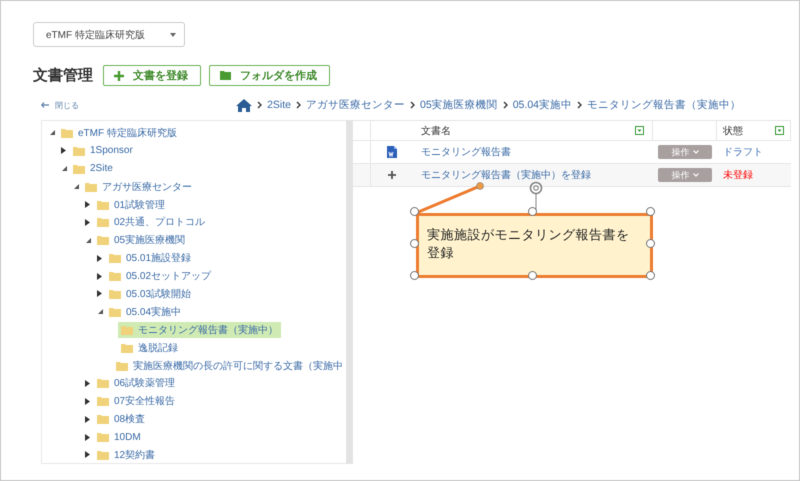 The height and width of the screenshot is (481, 800). I want to click on tree-item: モニタリング報告書（実施中）, so click(199, 330).